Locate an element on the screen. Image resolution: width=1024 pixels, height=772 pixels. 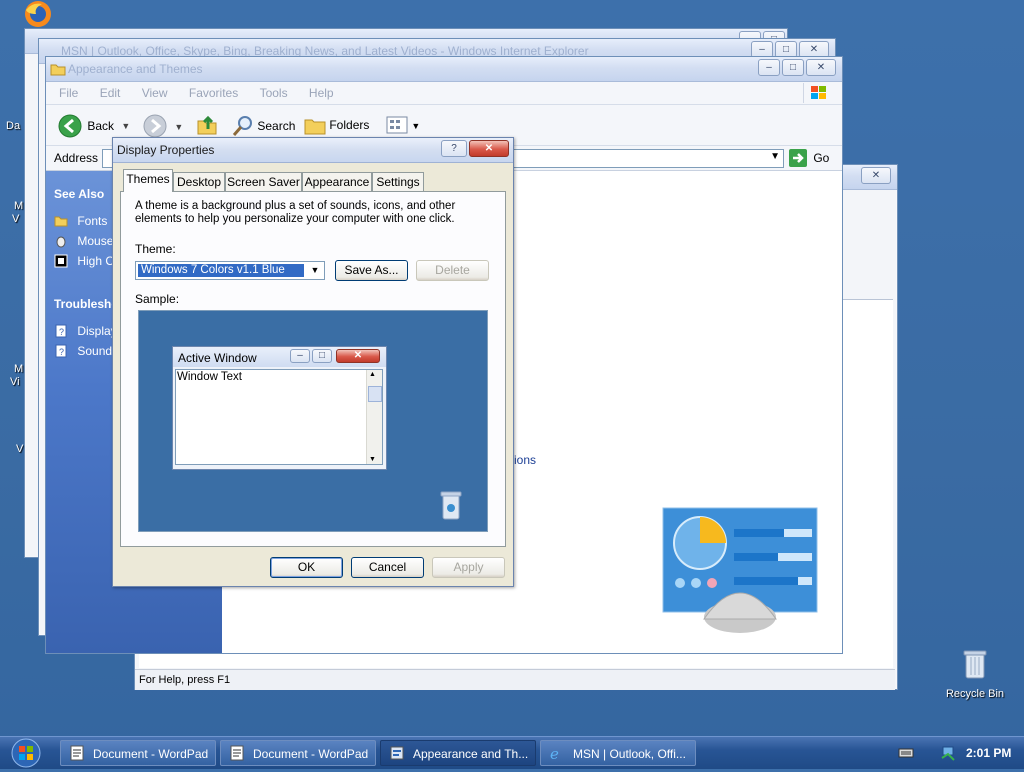
desktop-partial-label: Vi is located at coordinates (15, 382).